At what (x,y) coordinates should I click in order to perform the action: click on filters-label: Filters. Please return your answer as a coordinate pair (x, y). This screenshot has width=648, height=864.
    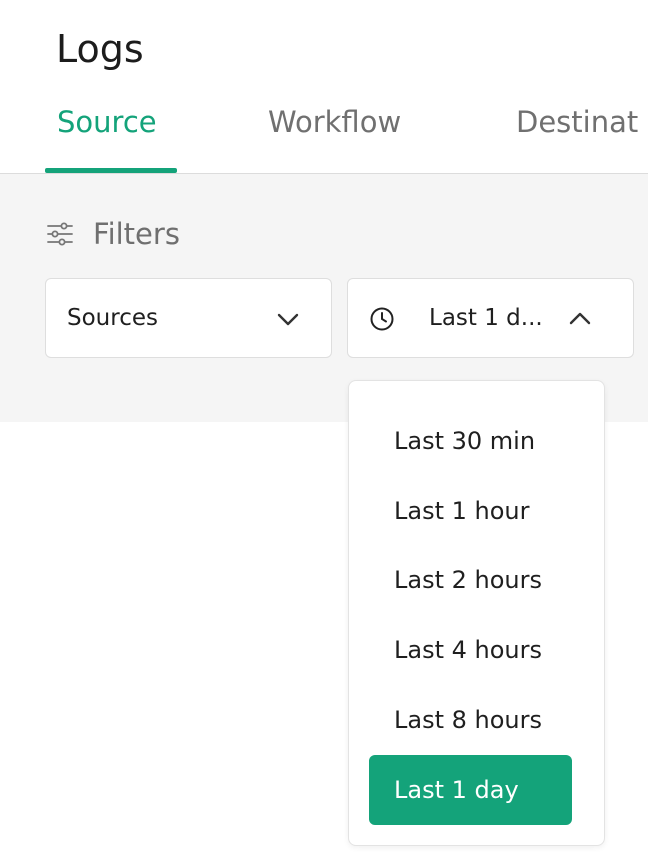
    Looking at the image, I should click on (136, 234).